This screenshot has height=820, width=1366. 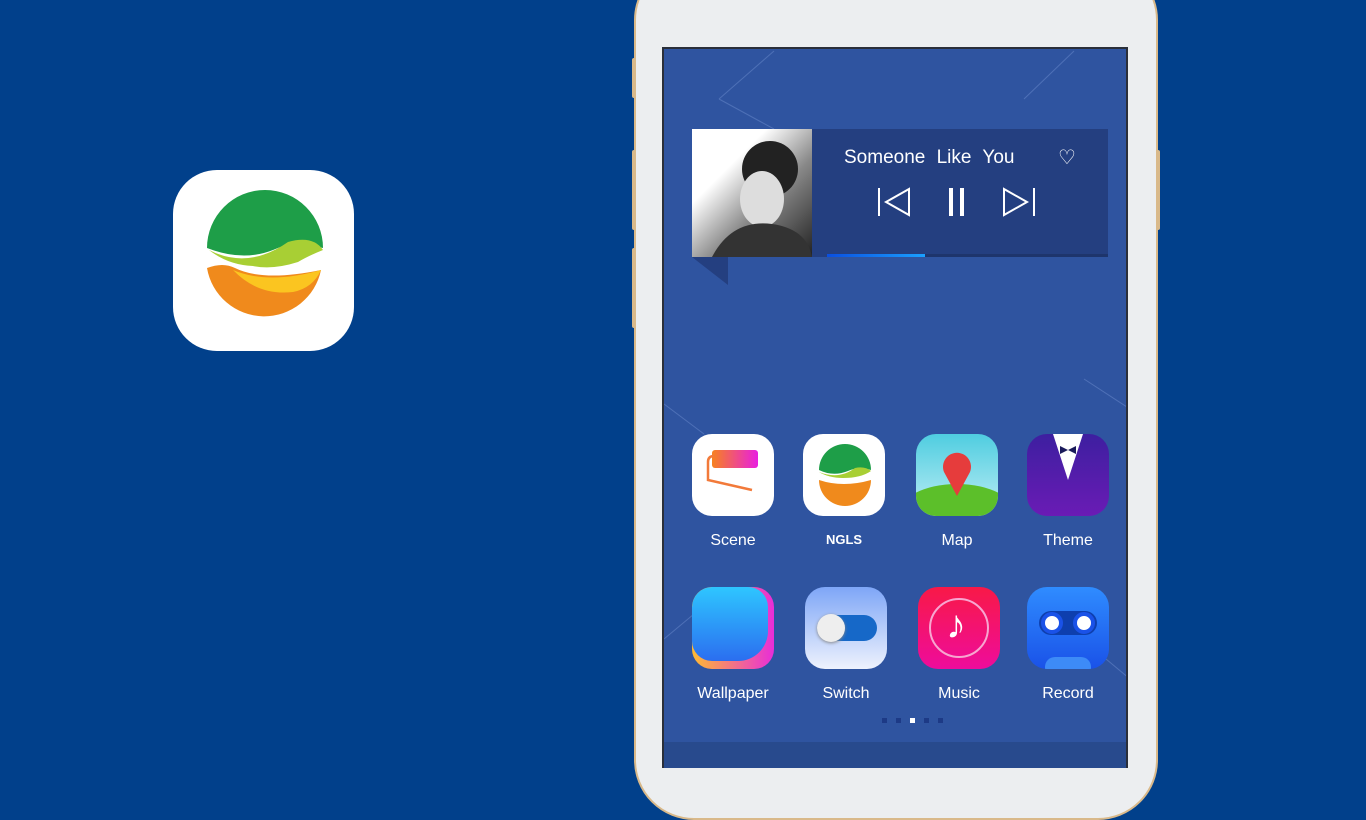 I want to click on app-label: NGLS, so click(x=844, y=539).